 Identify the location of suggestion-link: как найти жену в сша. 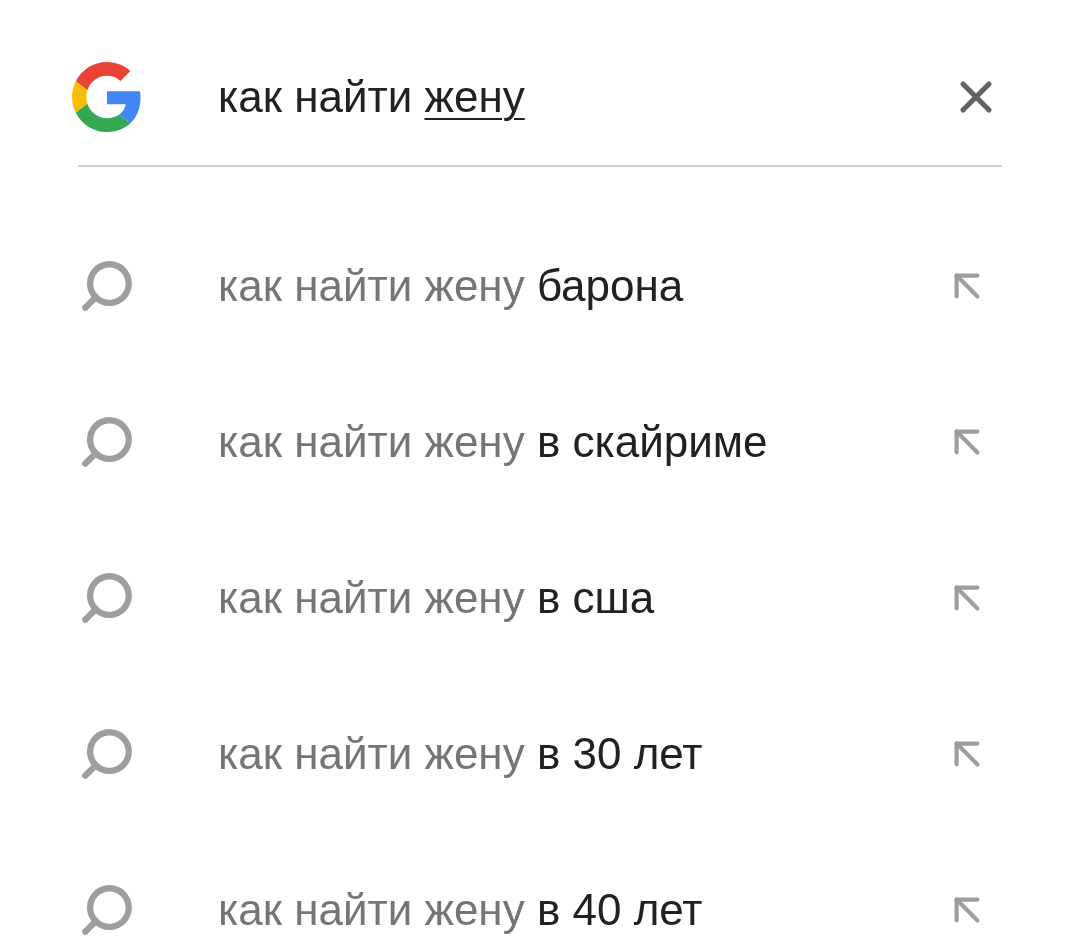
(580, 598).